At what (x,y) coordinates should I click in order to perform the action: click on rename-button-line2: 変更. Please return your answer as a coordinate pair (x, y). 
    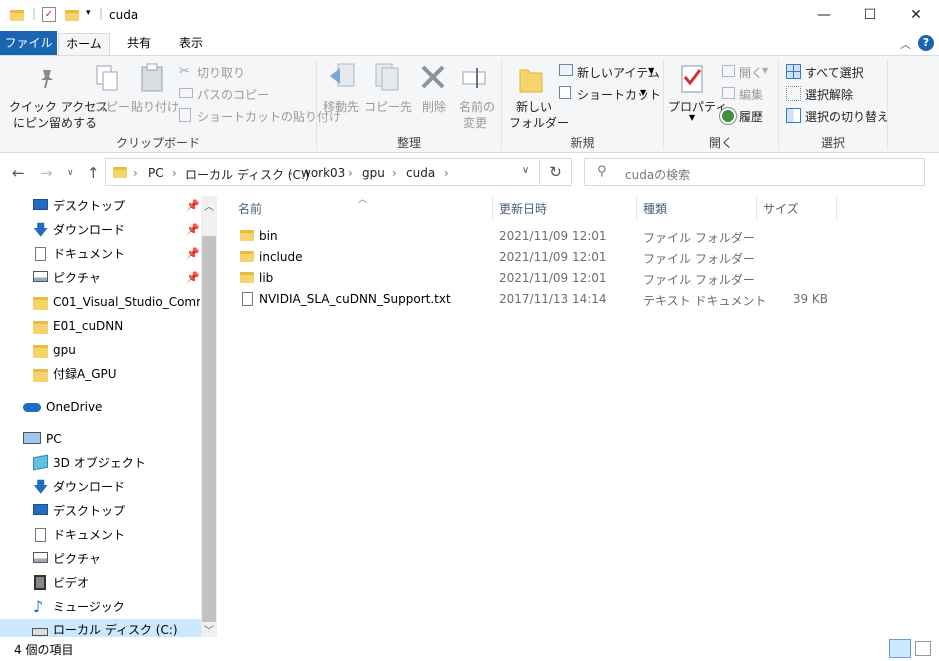
    Looking at the image, I should click on (475, 122).